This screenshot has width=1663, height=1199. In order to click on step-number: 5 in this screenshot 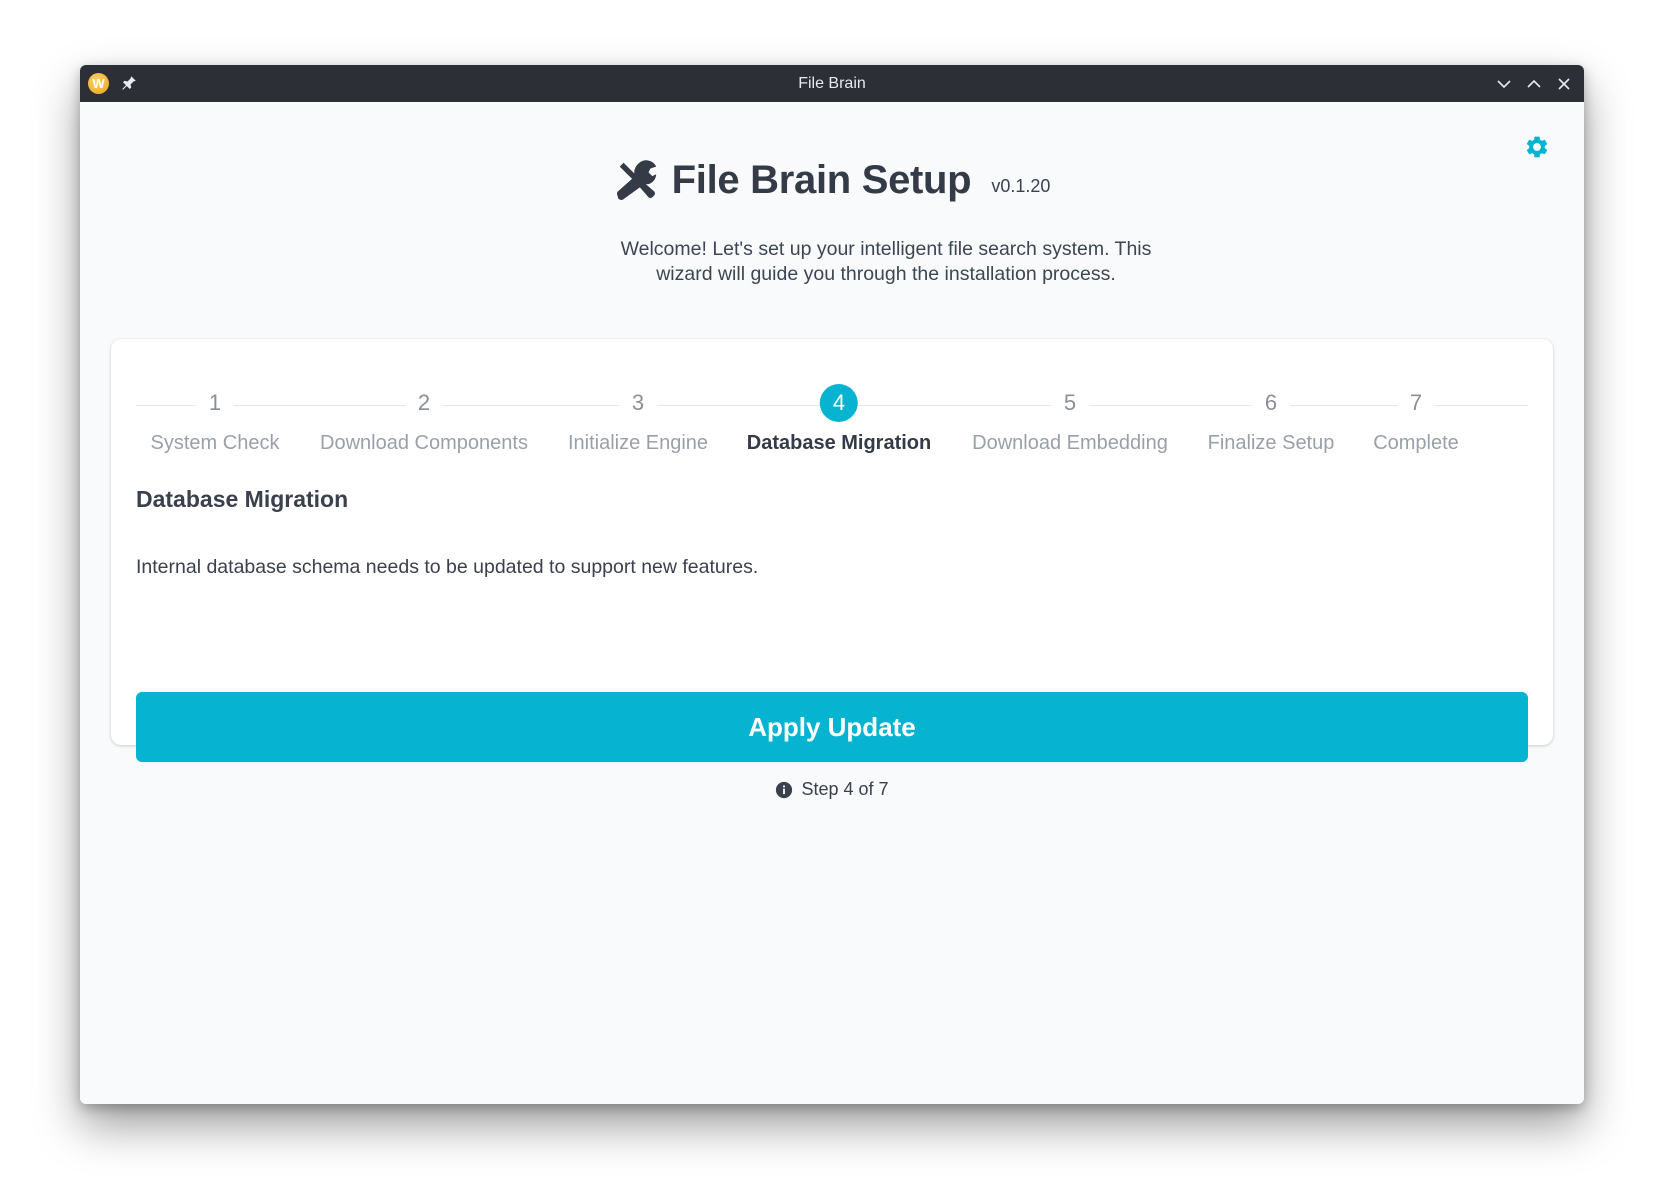, I will do `click(1070, 403)`.